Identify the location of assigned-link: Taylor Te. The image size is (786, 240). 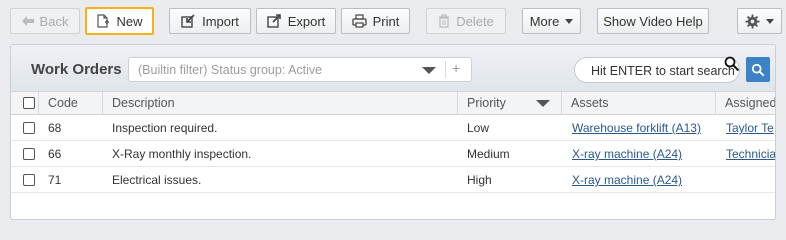
(750, 128).